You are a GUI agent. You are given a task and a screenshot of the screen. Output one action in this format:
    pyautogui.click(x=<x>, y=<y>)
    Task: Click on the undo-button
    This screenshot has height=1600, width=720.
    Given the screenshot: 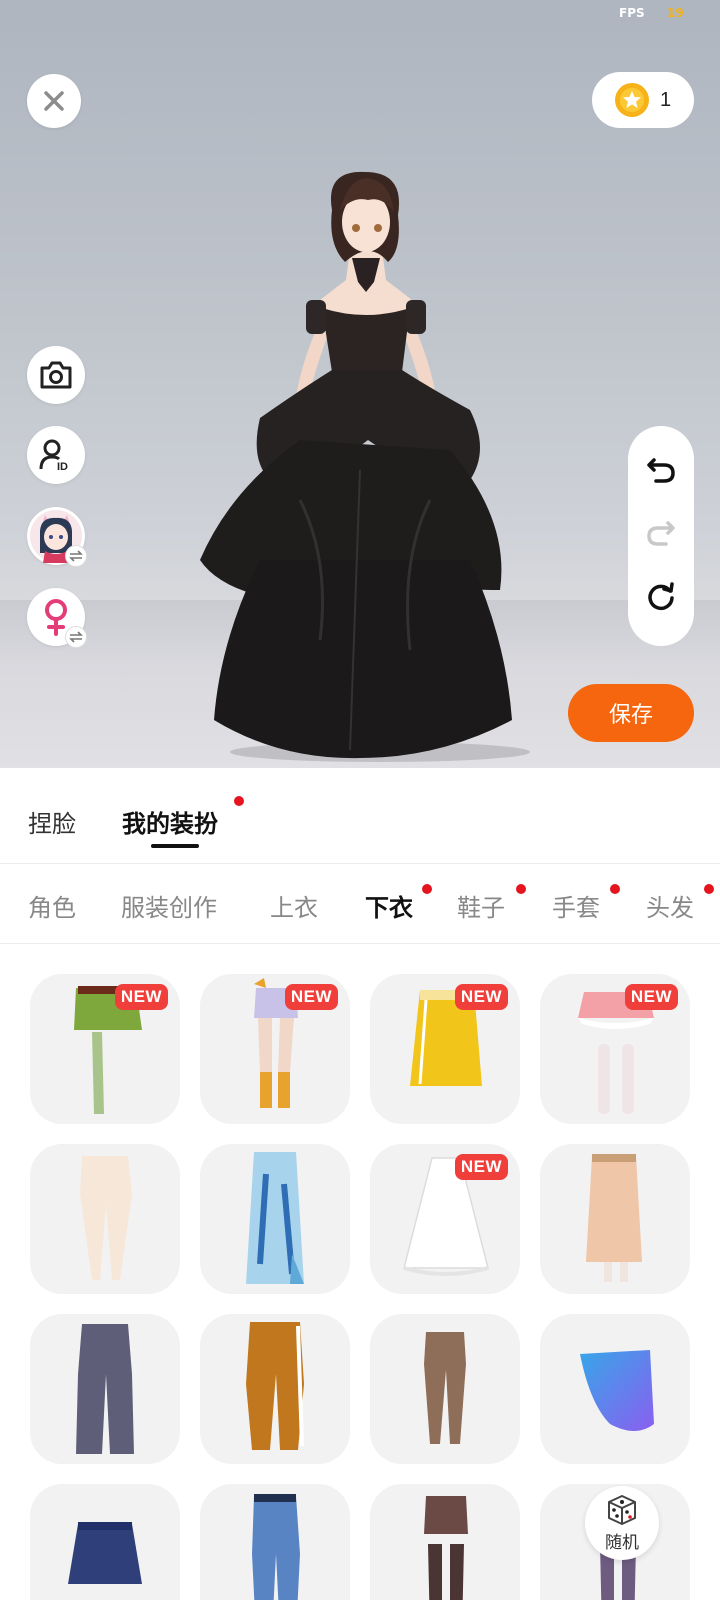 What is the action you would take?
    pyautogui.click(x=661, y=472)
    